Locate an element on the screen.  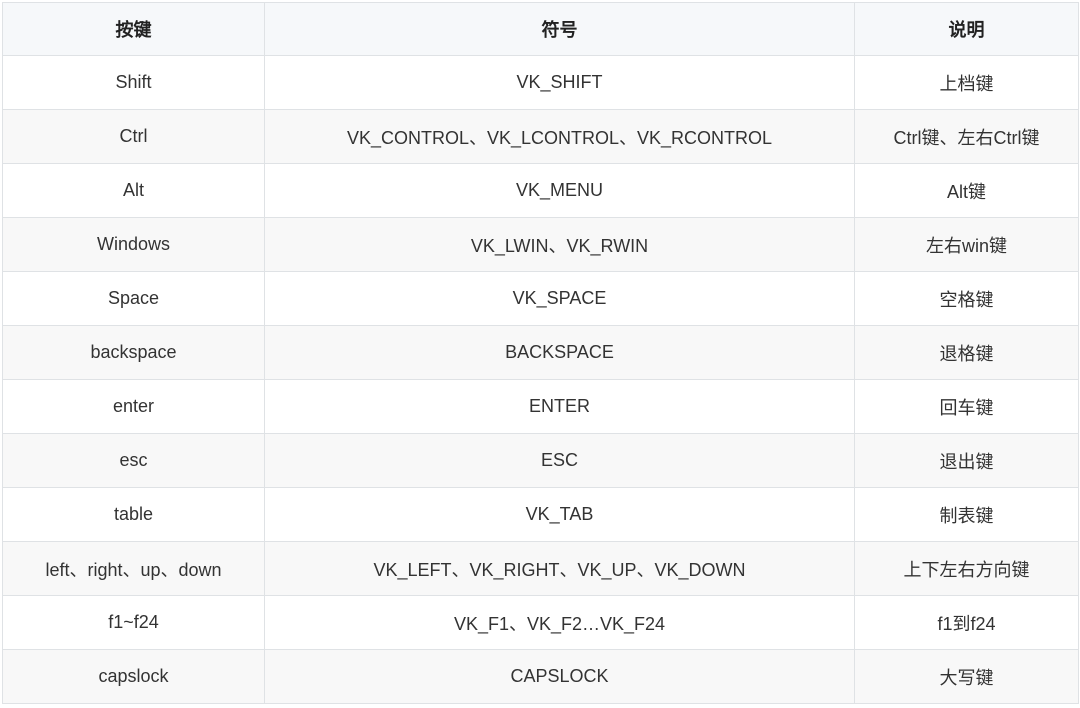
table-header: 按键 符号 说明 is located at coordinates (540, 29).